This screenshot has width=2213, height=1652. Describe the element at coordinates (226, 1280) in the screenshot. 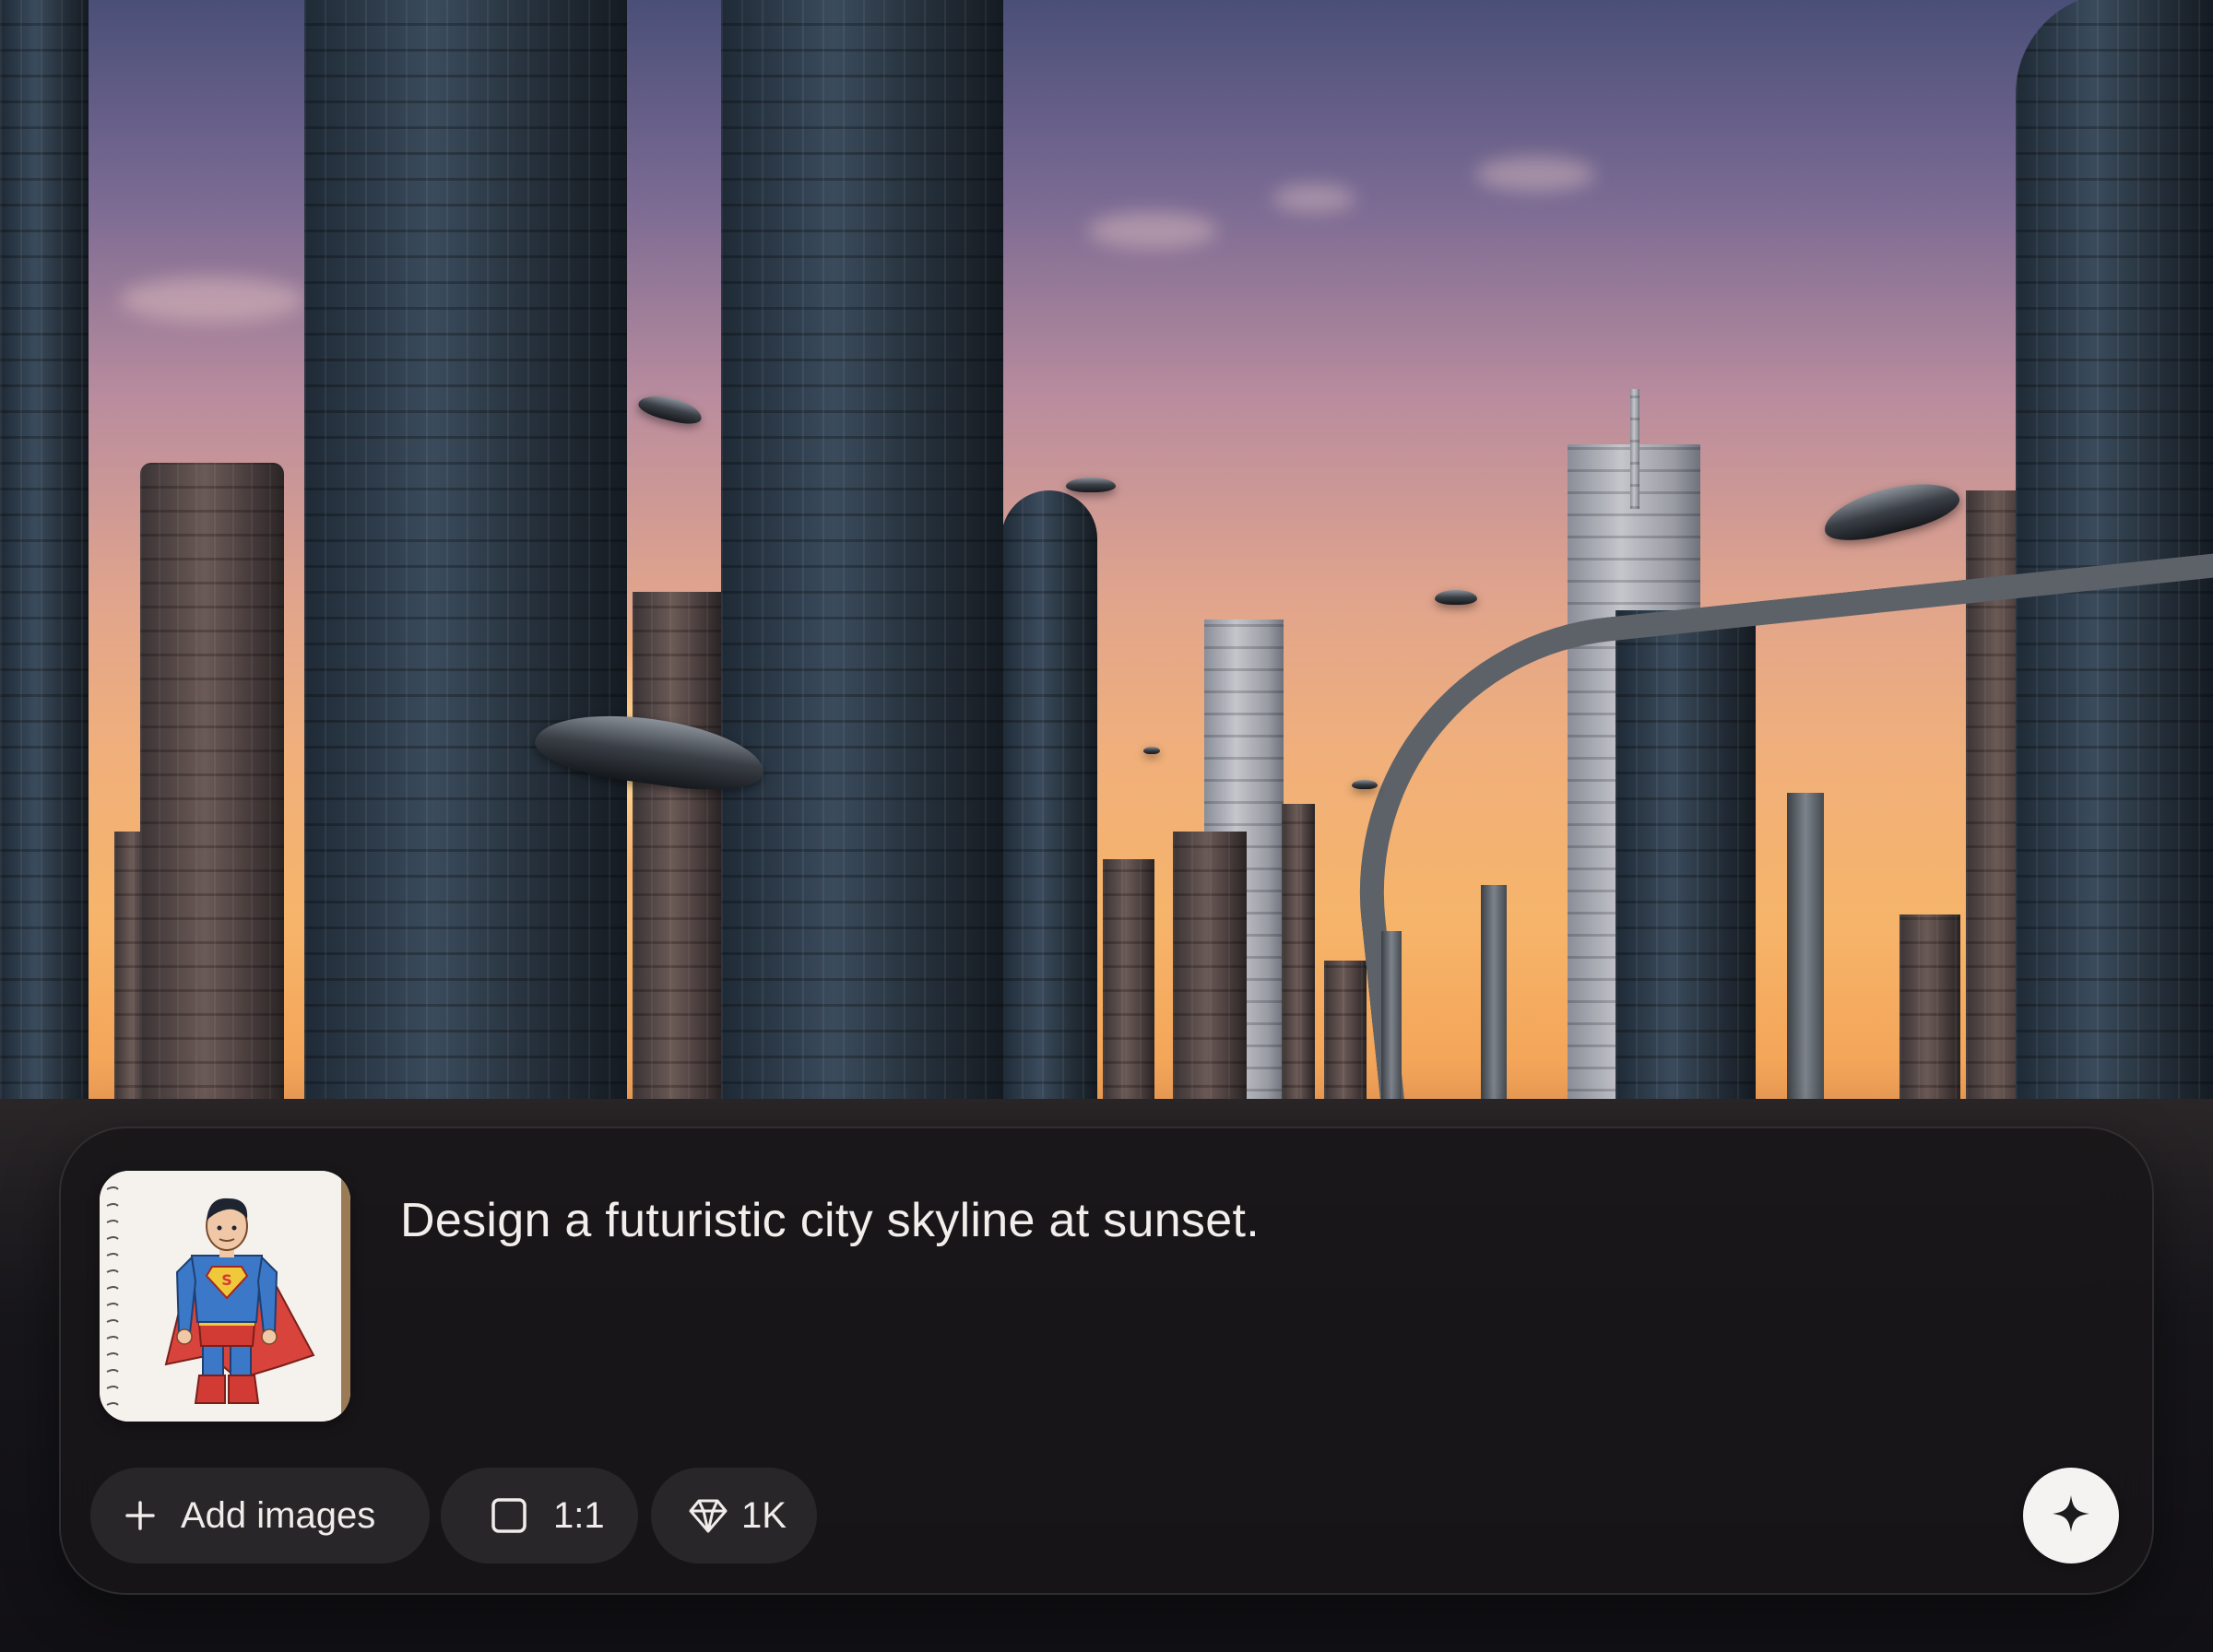

I see `svg-text: S` at that location.